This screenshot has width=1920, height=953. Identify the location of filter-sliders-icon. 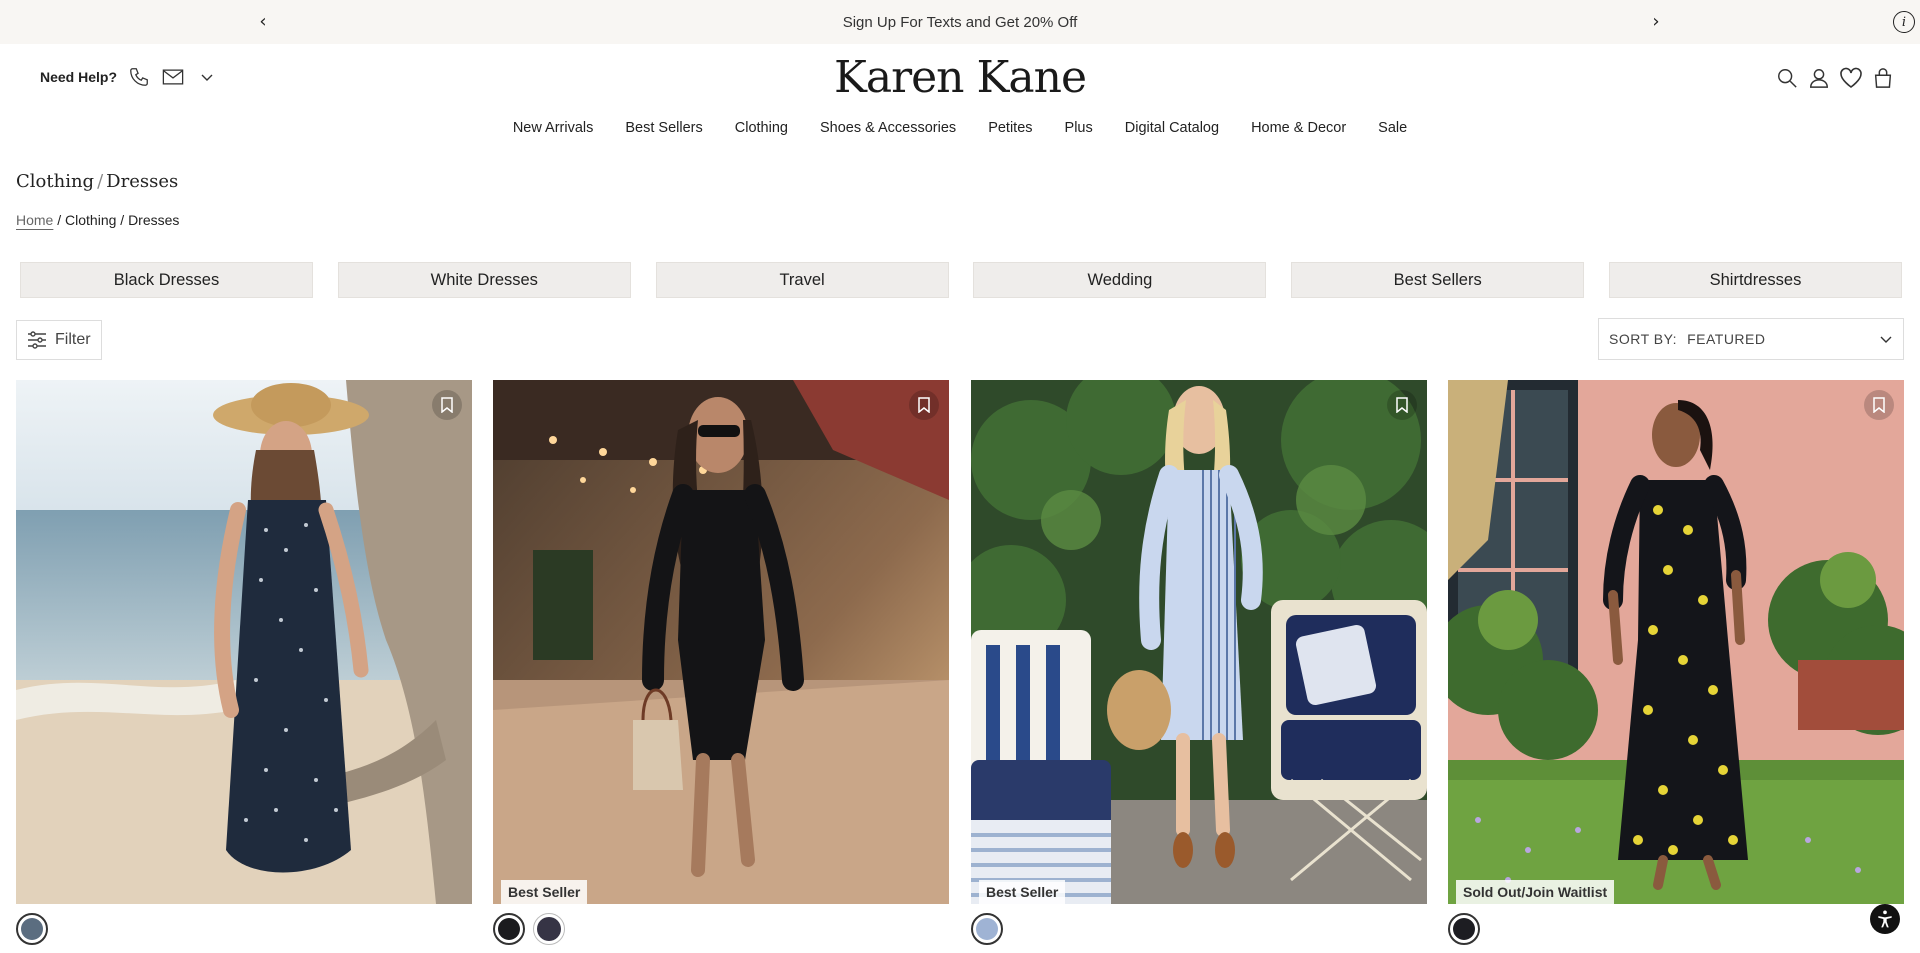
(37, 340).